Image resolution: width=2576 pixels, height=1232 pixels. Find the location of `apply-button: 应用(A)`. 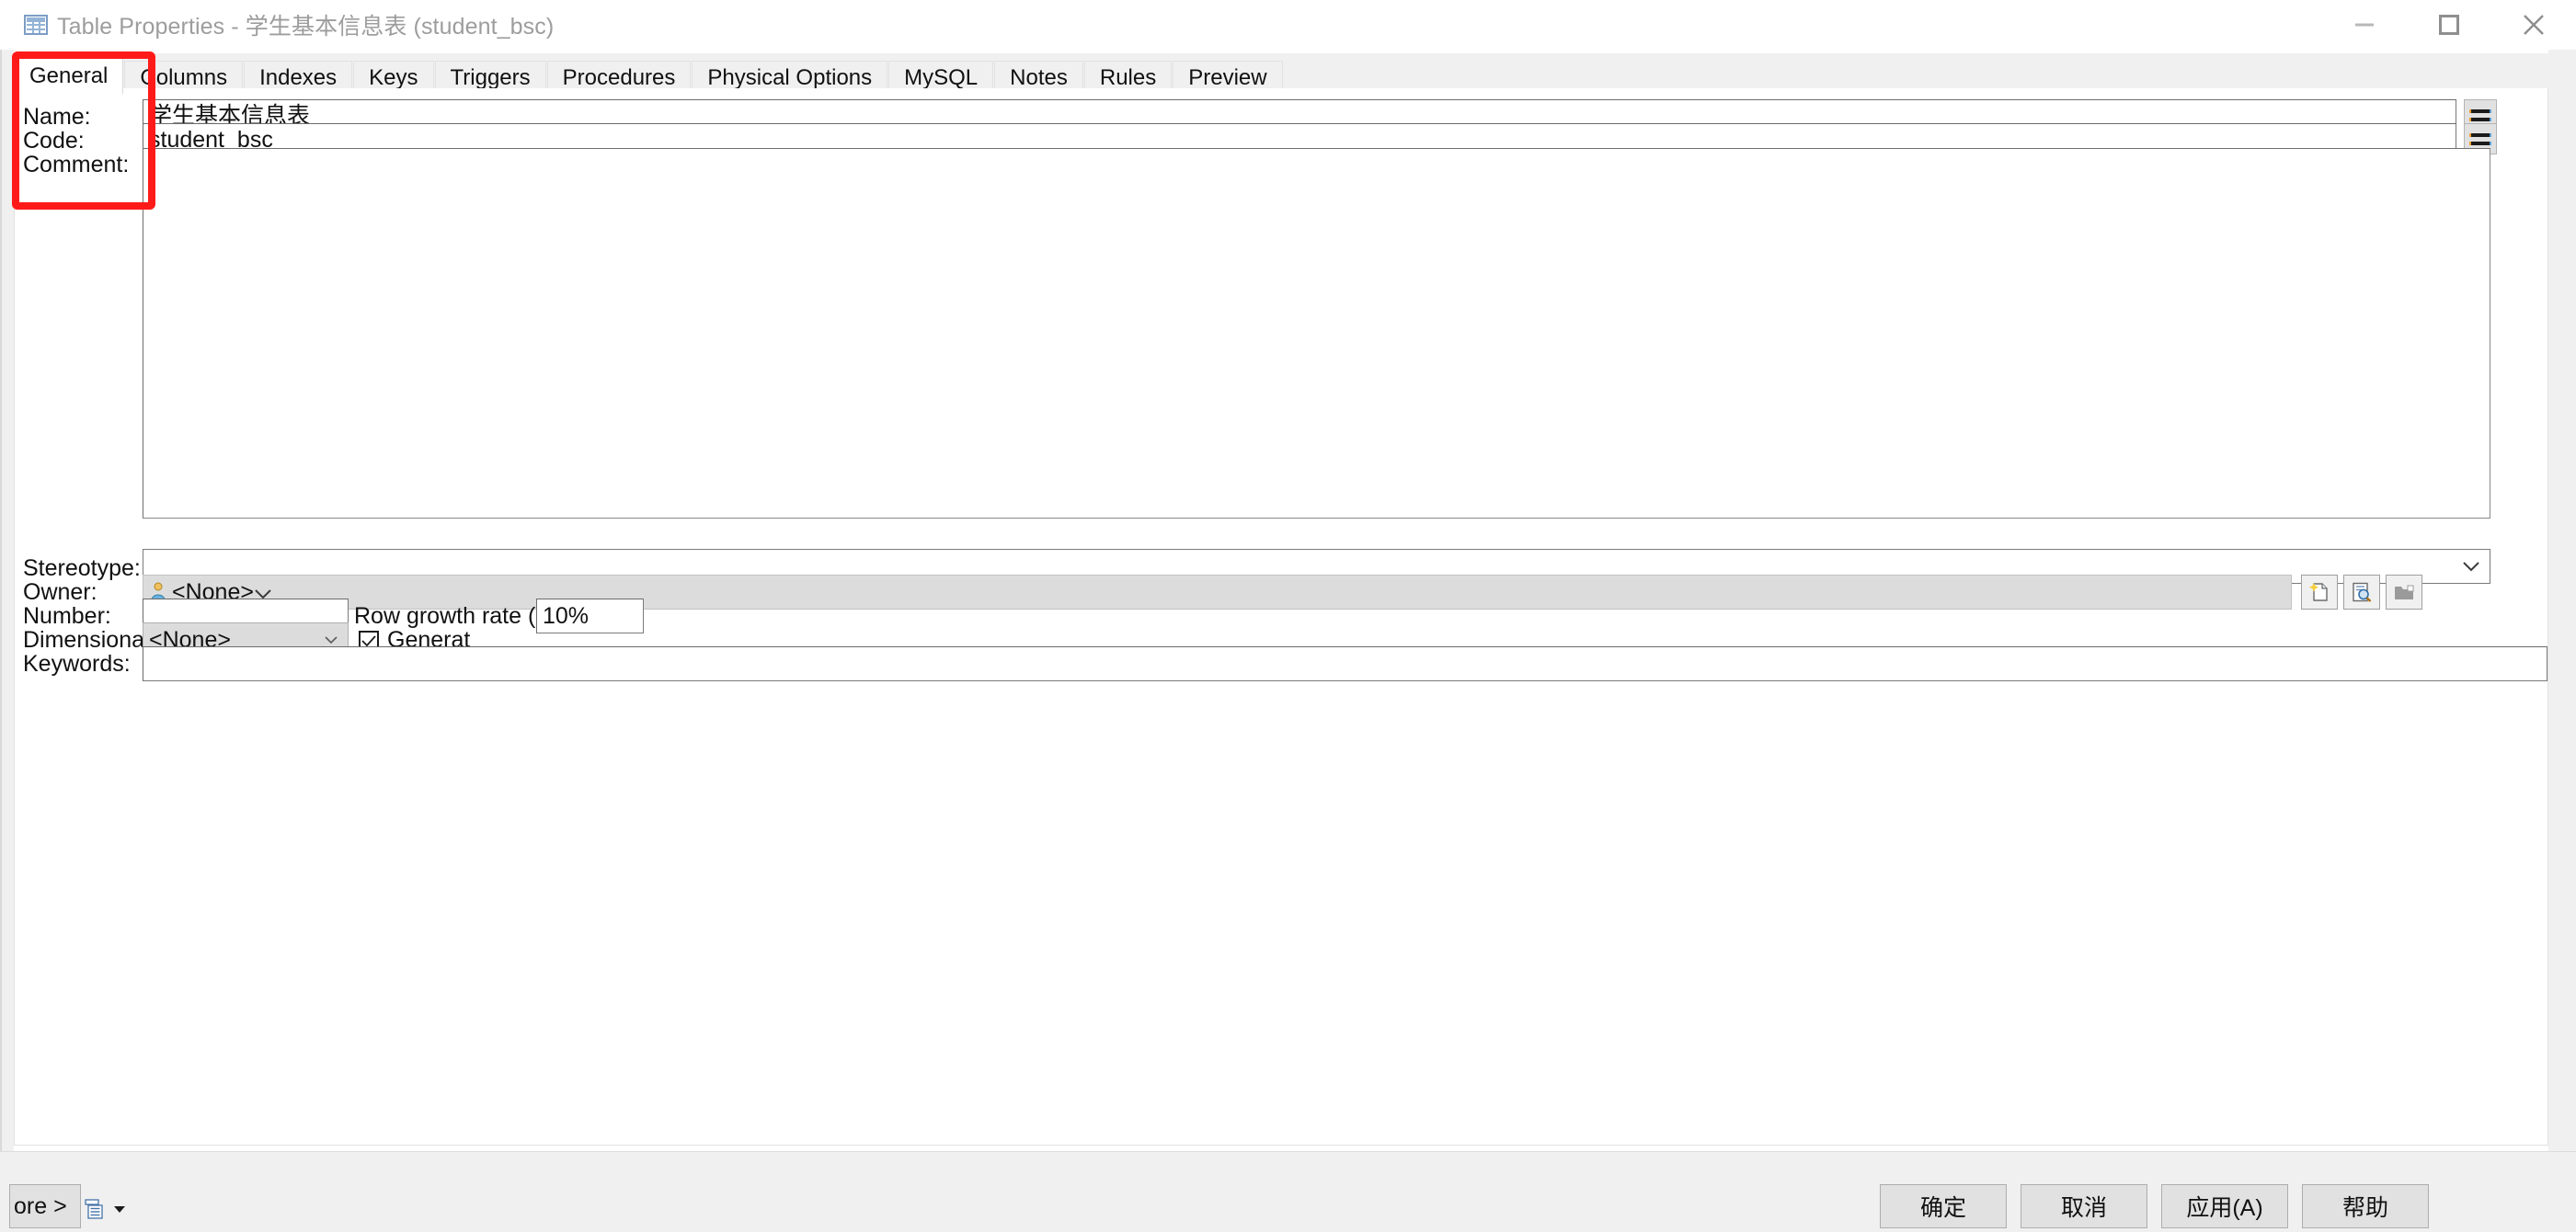

apply-button: 应用(A) is located at coordinates (2225, 1206).